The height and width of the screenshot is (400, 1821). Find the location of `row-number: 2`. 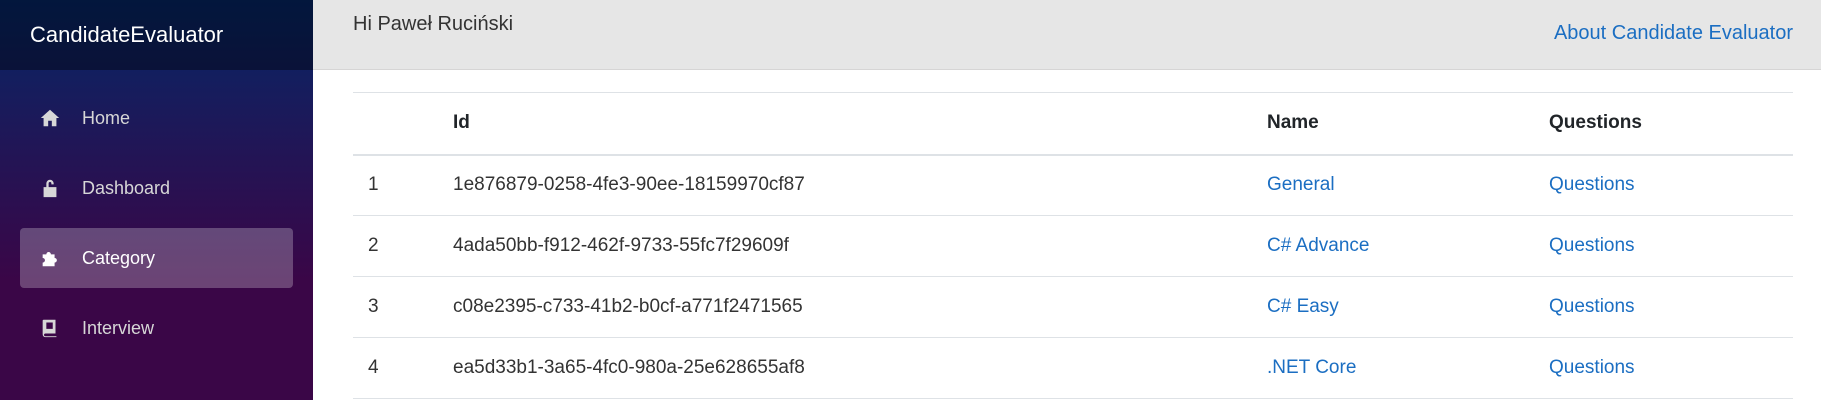

row-number: 2 is located at coordinates (403, 246).